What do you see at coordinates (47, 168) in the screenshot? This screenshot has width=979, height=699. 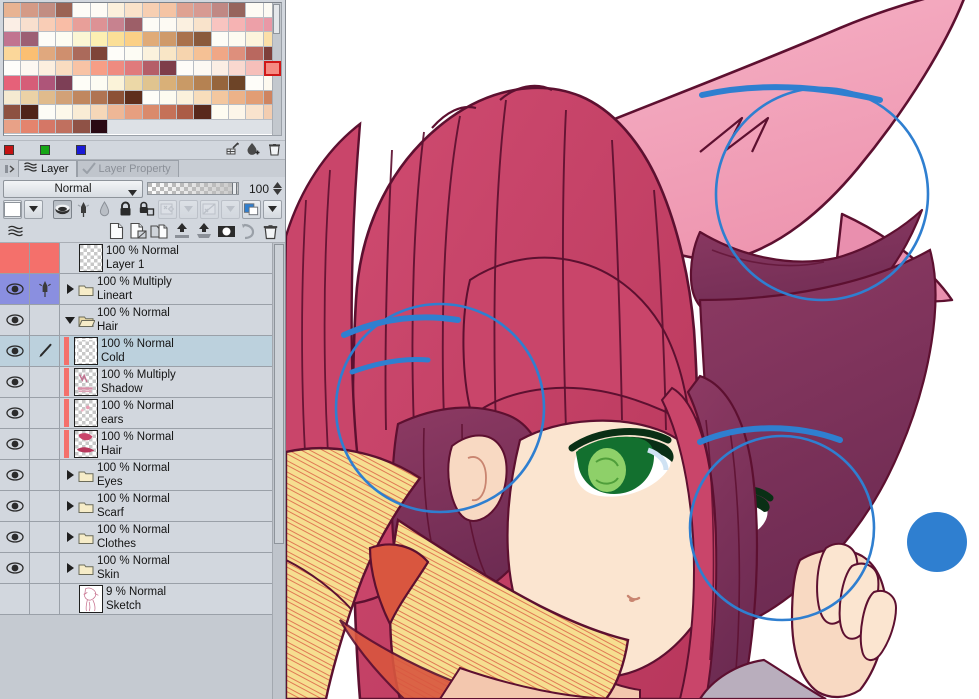 I see `tab-layer: Layer` at bounding box center [47, 168].